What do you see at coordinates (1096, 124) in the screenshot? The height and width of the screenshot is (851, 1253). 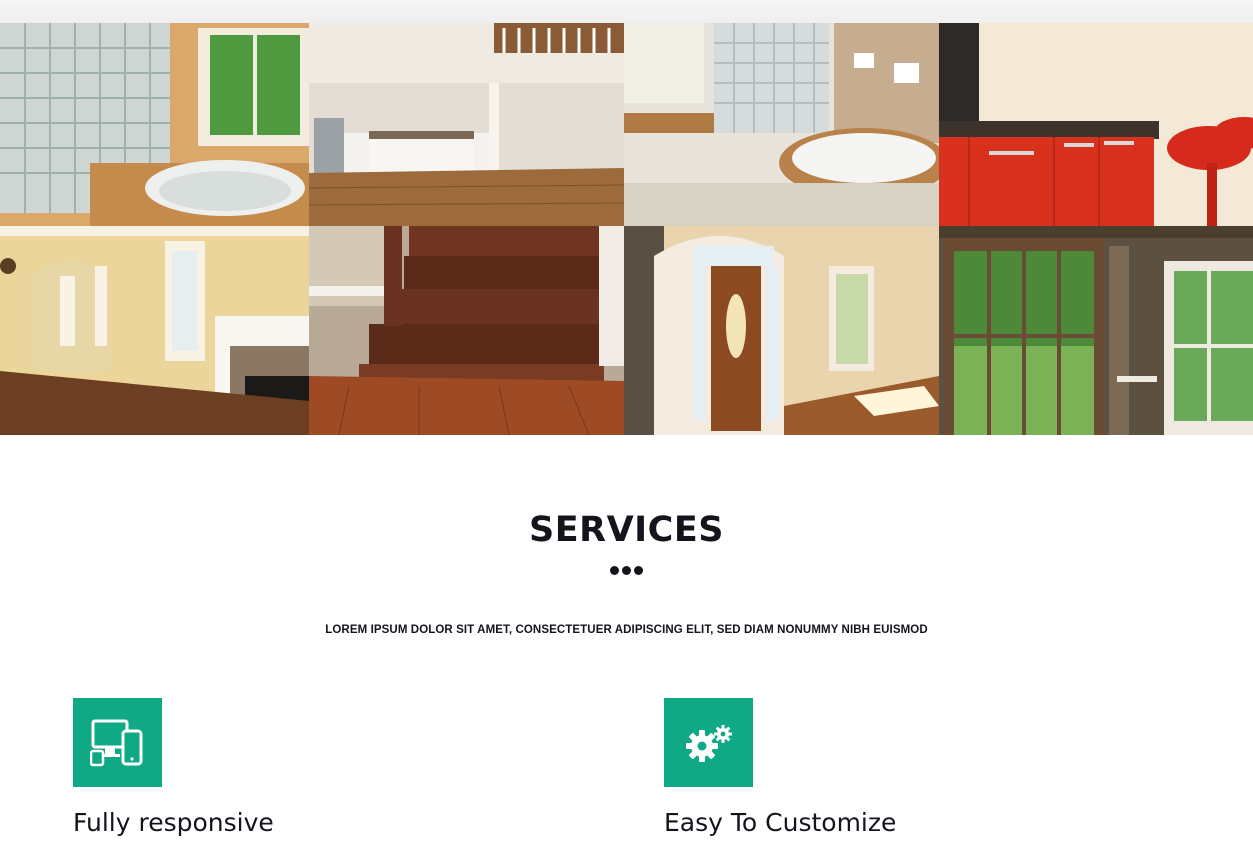 I see `gallery-image-red-kitchen` at bounding box center [1096, 124].